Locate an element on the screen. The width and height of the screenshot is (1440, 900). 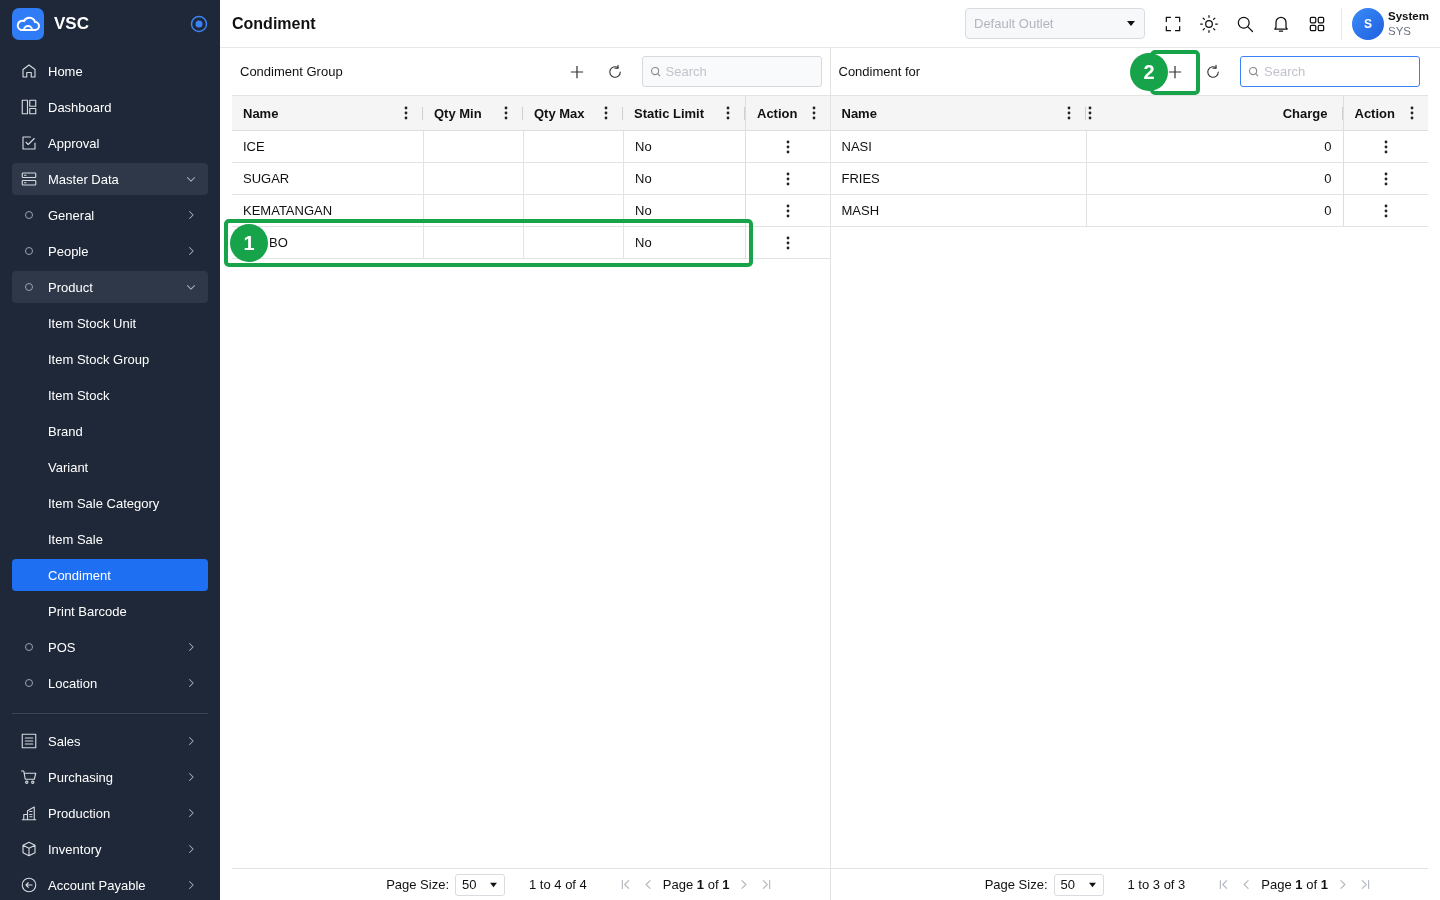
dashboard-icon is located at coordinates (29, 107).